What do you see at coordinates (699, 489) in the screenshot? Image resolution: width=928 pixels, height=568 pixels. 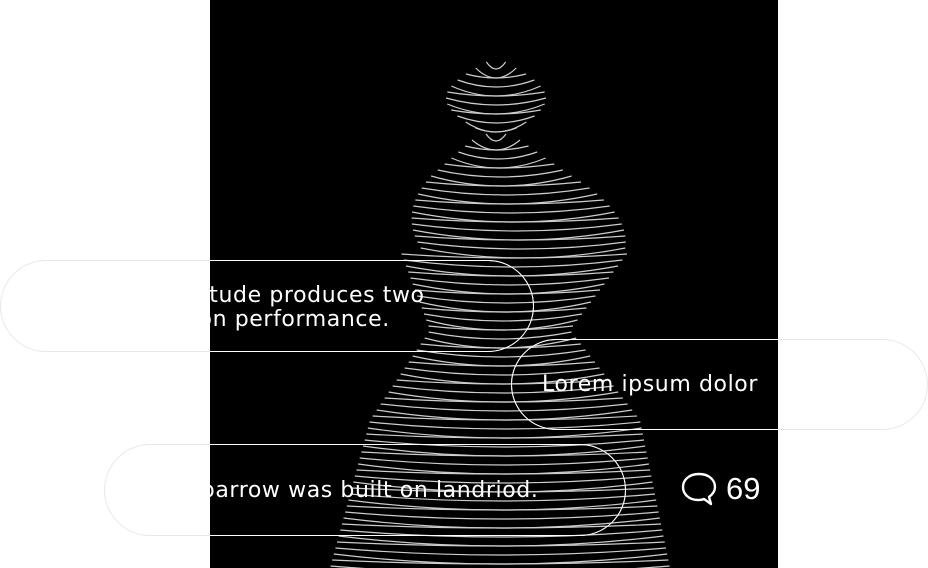 I see `speech-bubble-icon` at bounding box center [699, 489].